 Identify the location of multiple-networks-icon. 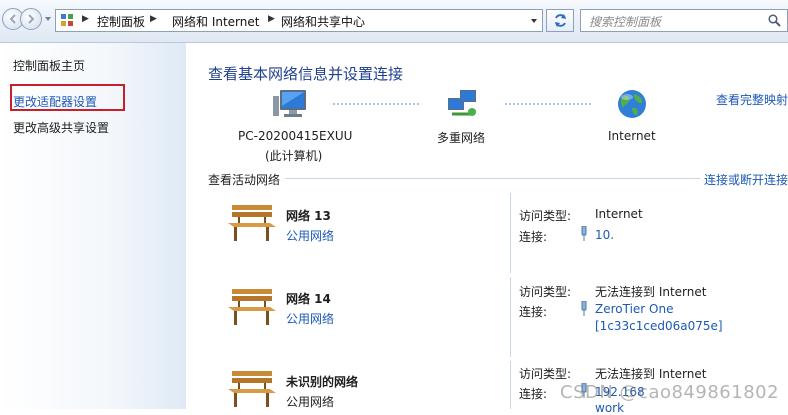
(462, 103).